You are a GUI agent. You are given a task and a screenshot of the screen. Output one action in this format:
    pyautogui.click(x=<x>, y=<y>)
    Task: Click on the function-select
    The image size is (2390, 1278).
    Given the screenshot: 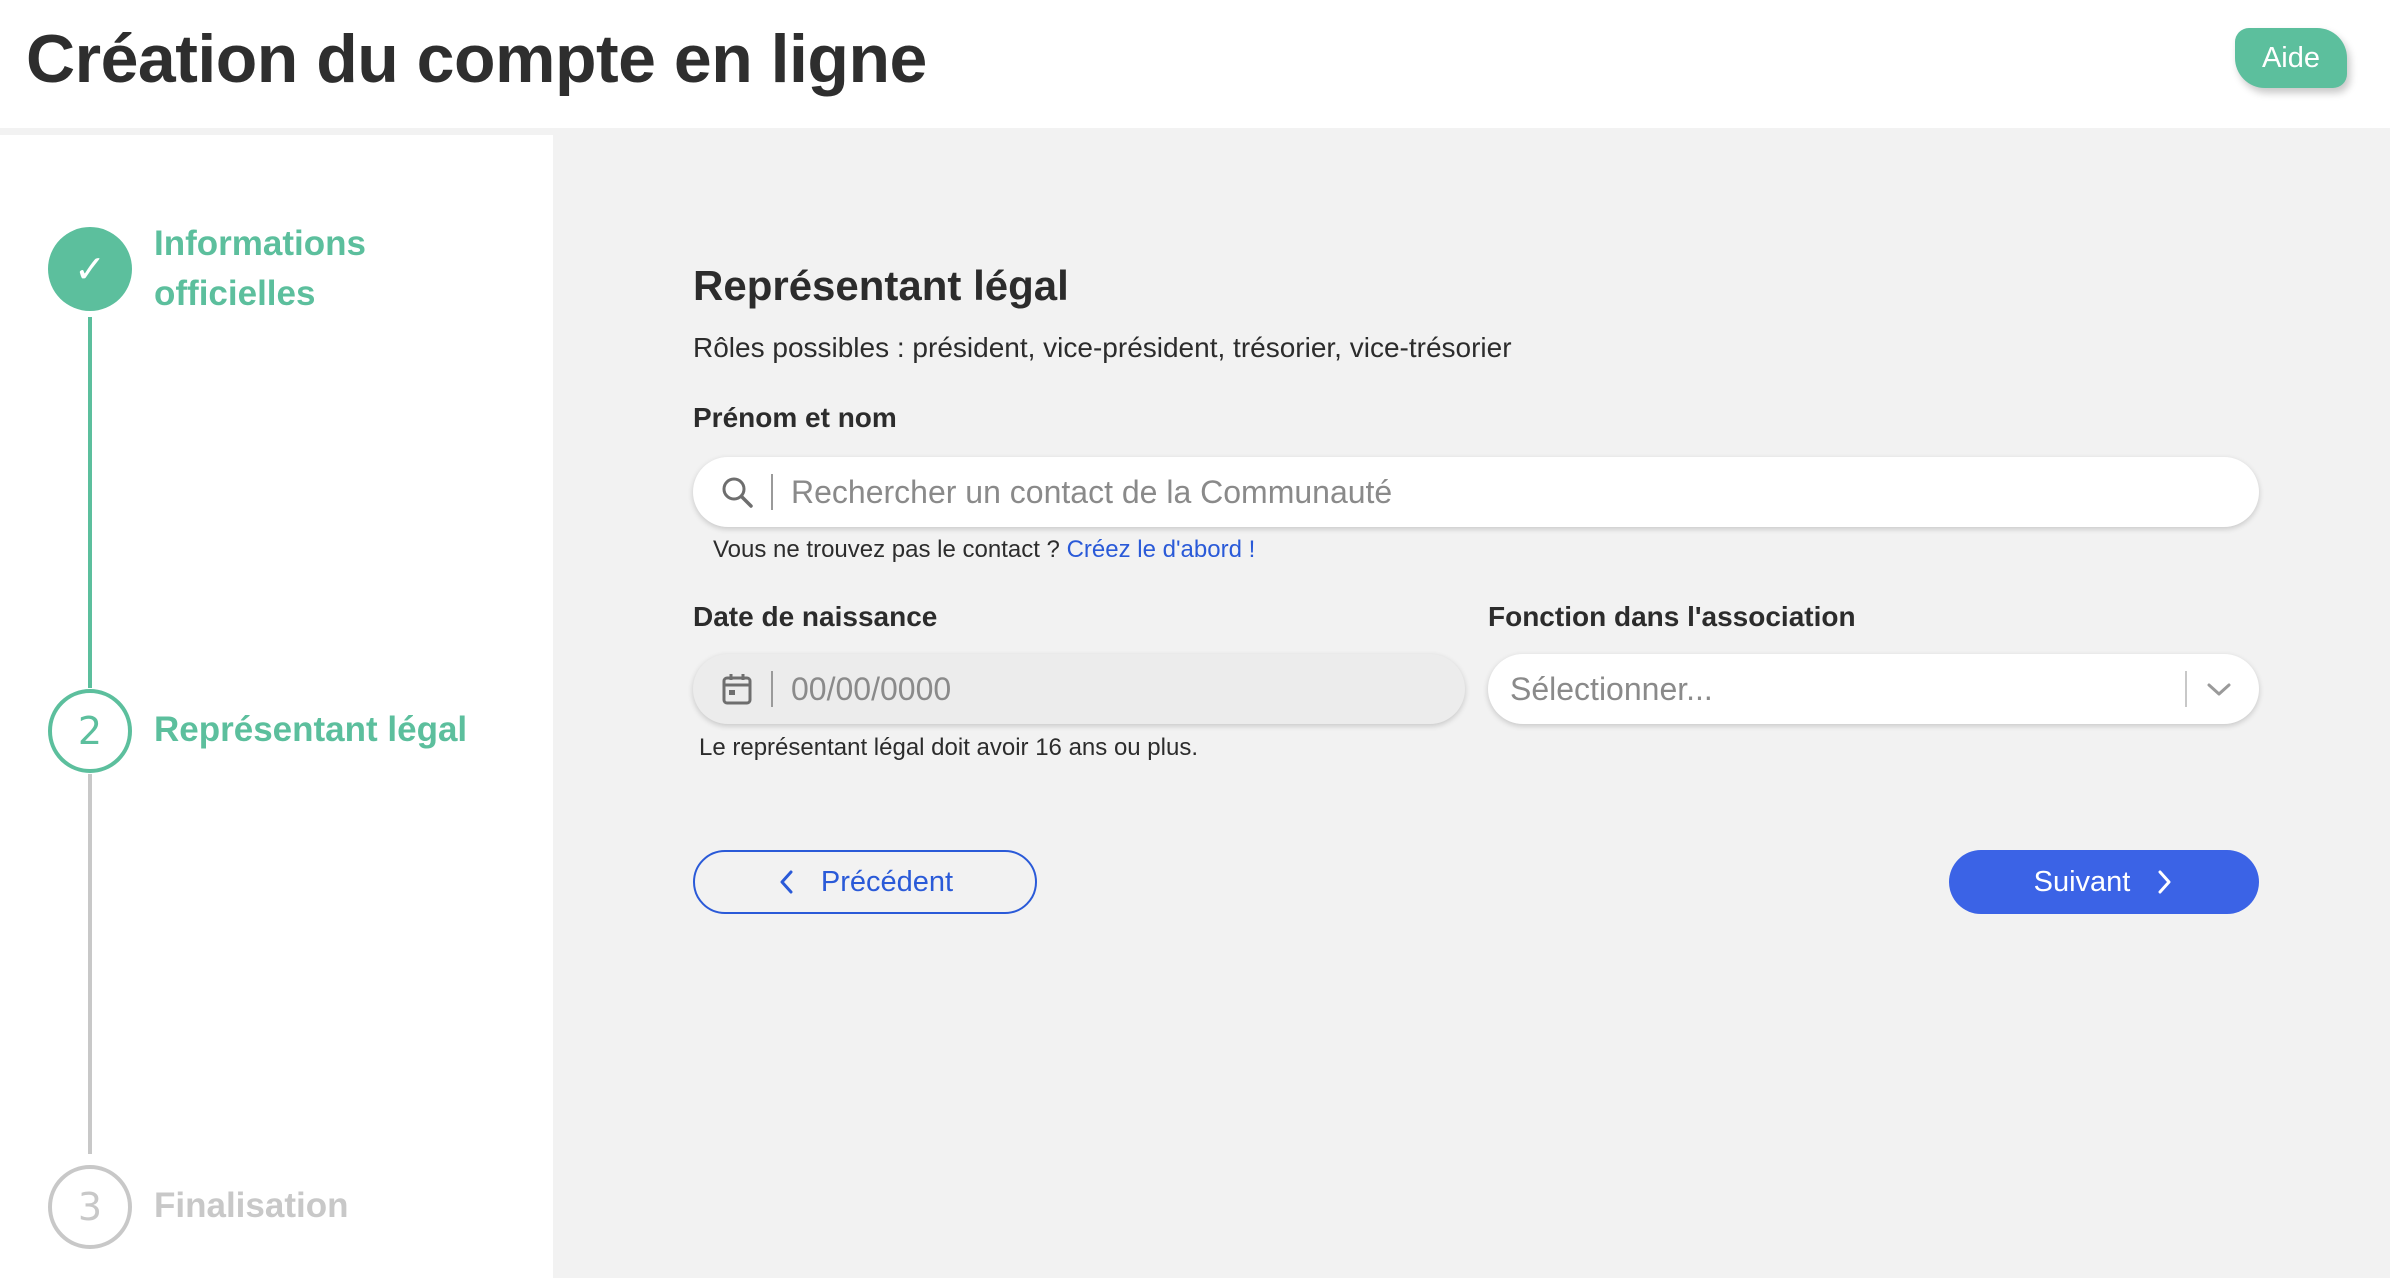 What is the action you would take?
    pyautogui.click(x=1873, y=689)
    